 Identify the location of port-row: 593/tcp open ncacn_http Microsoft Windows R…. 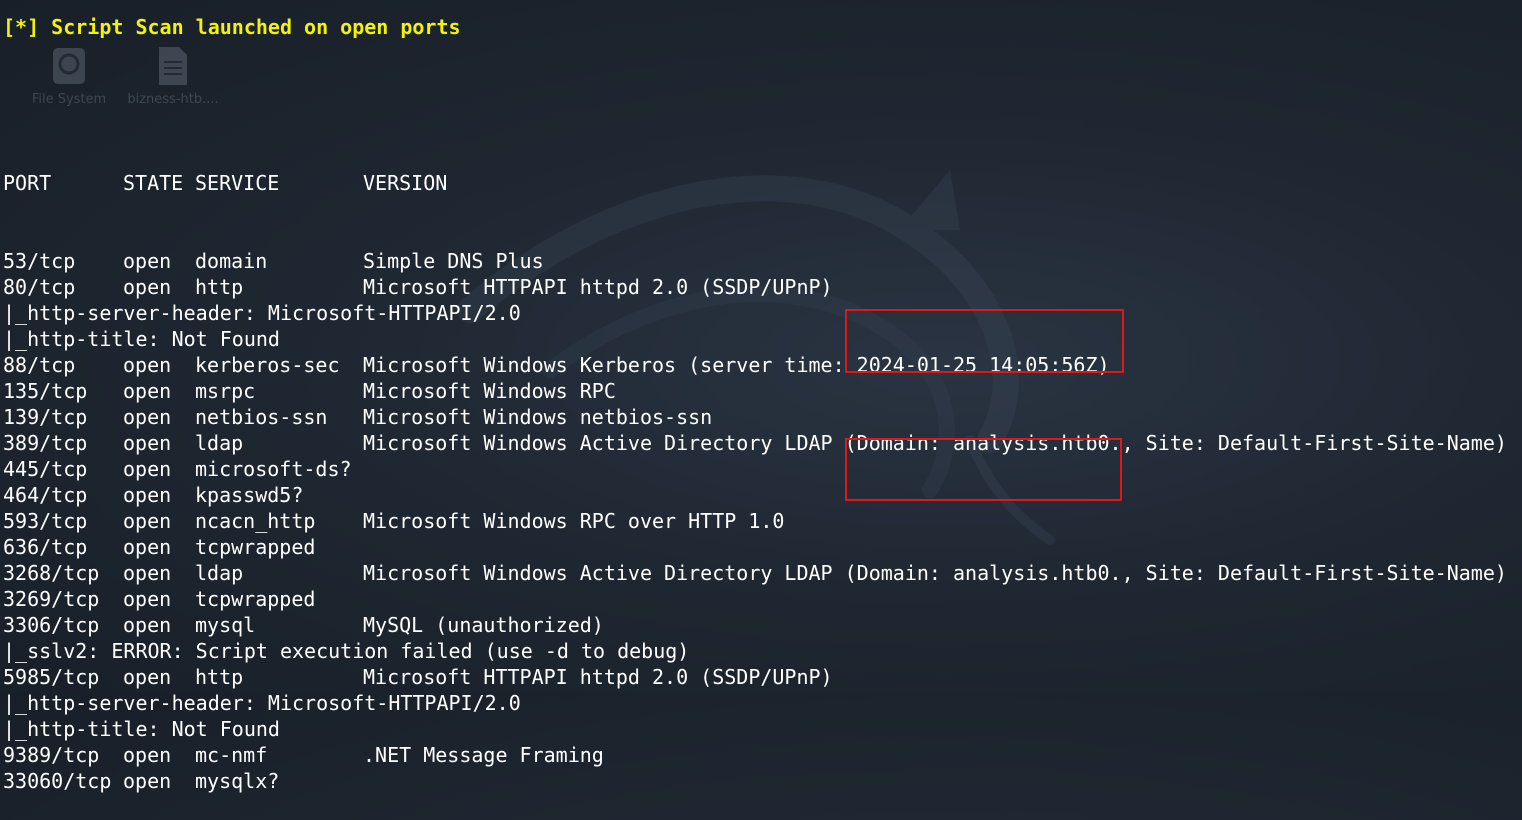
(755, 521).